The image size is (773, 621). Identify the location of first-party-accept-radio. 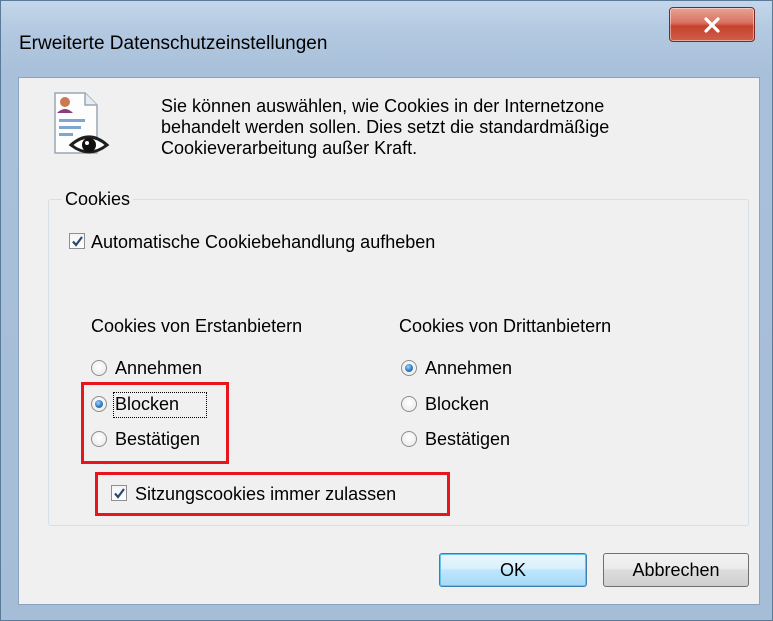
(99, 368).